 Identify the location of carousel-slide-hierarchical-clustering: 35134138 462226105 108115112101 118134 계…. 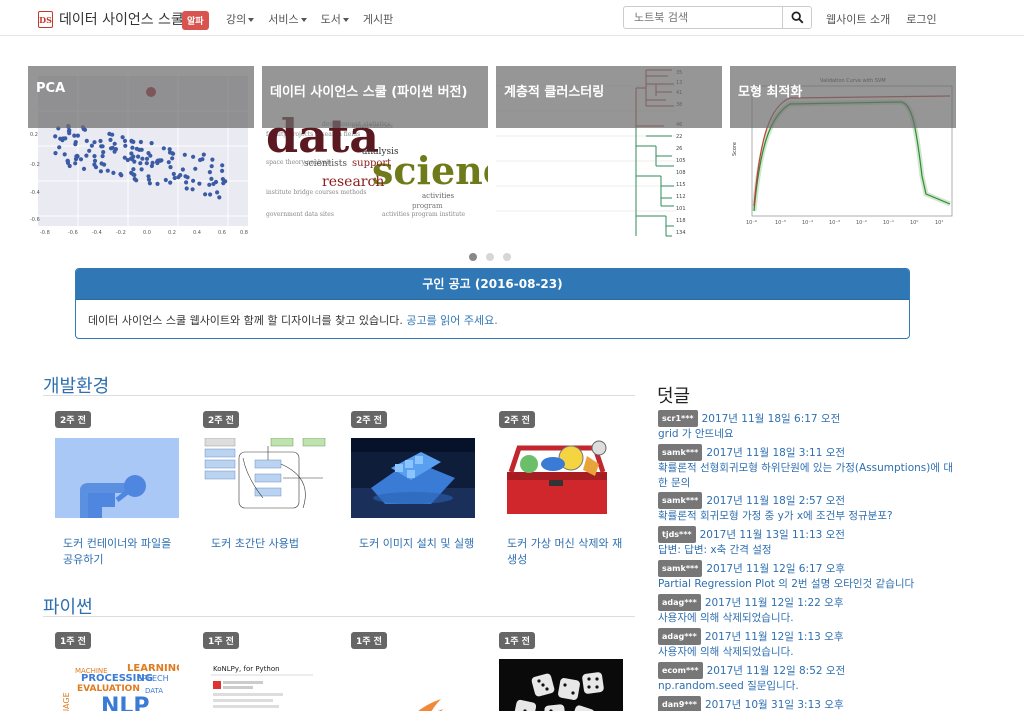
(609, 154).